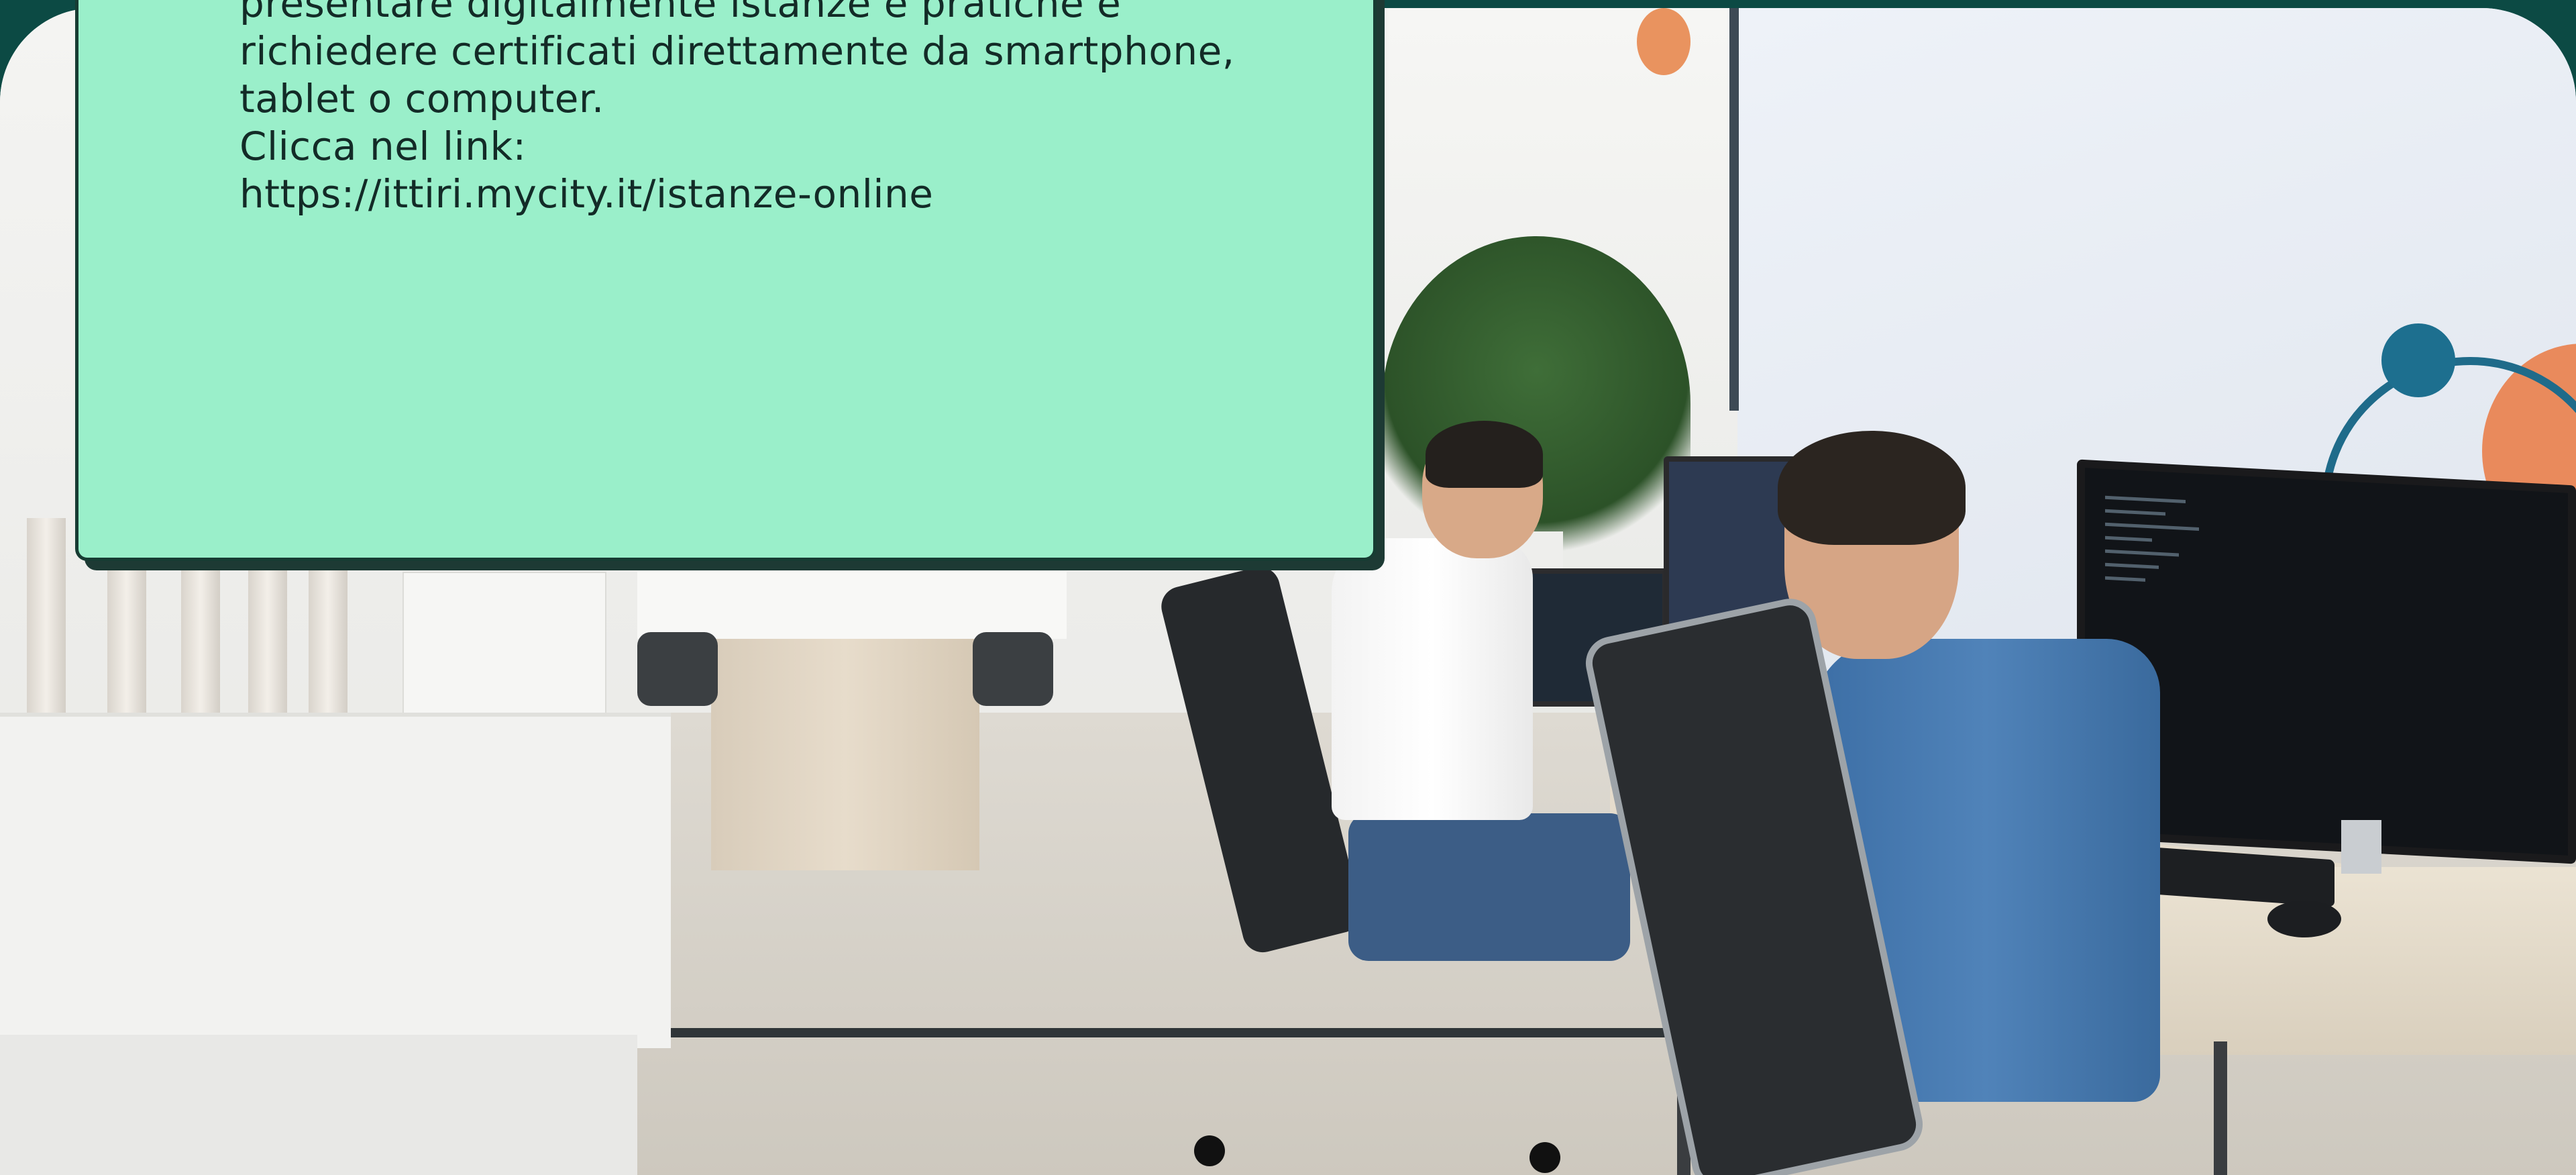  What do you see at coordinates (1432, 679) in the screenshot?
I see `person-left-shirt` at bounding box center [1432, 679].